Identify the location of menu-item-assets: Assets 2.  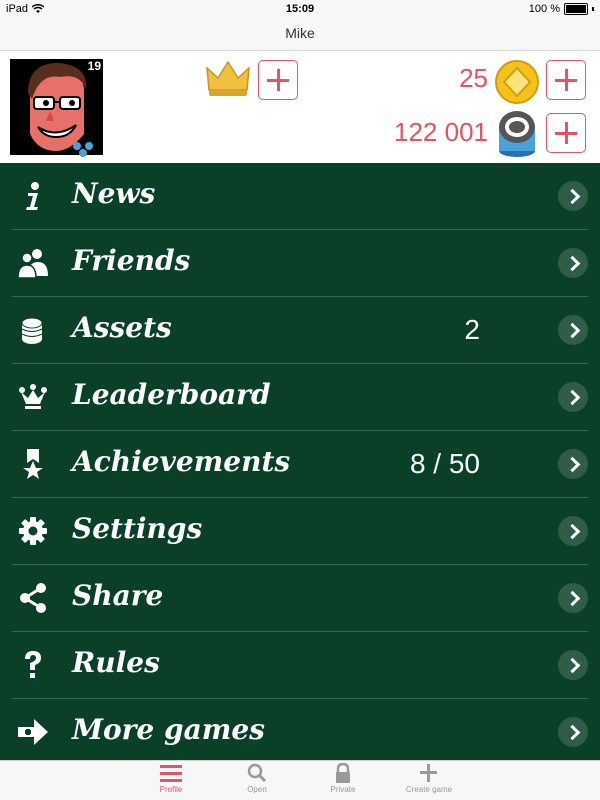
(300, 330).